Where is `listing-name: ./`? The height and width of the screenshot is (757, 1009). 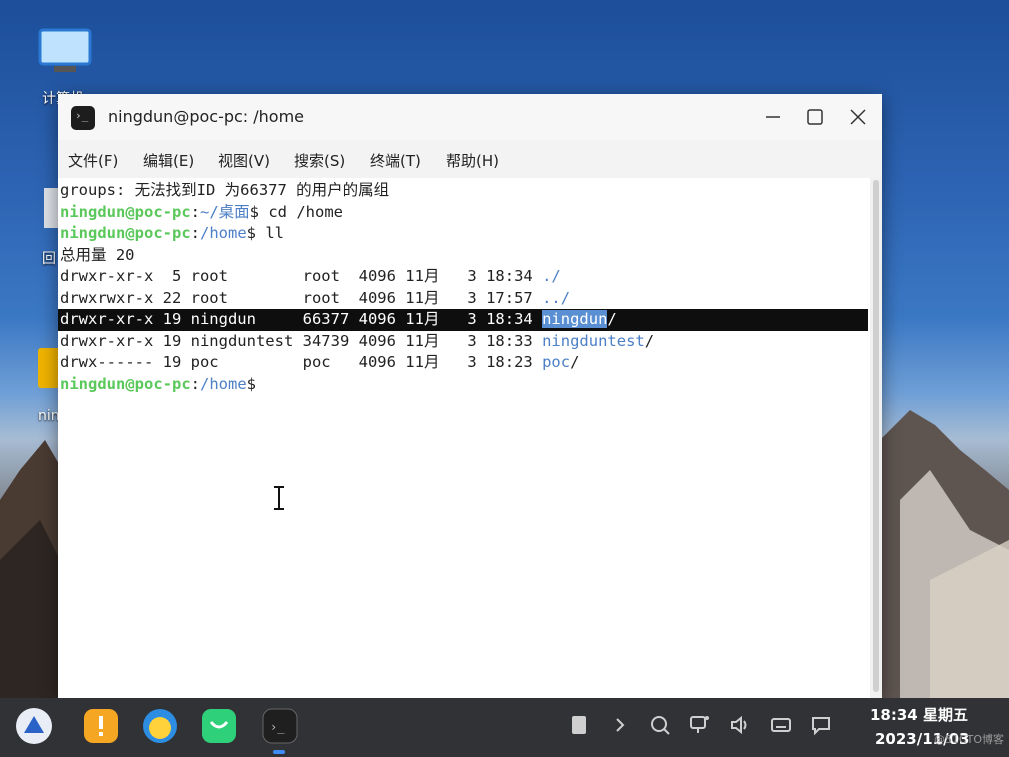 listing-name: ./ is located at coordinates (551, 276).